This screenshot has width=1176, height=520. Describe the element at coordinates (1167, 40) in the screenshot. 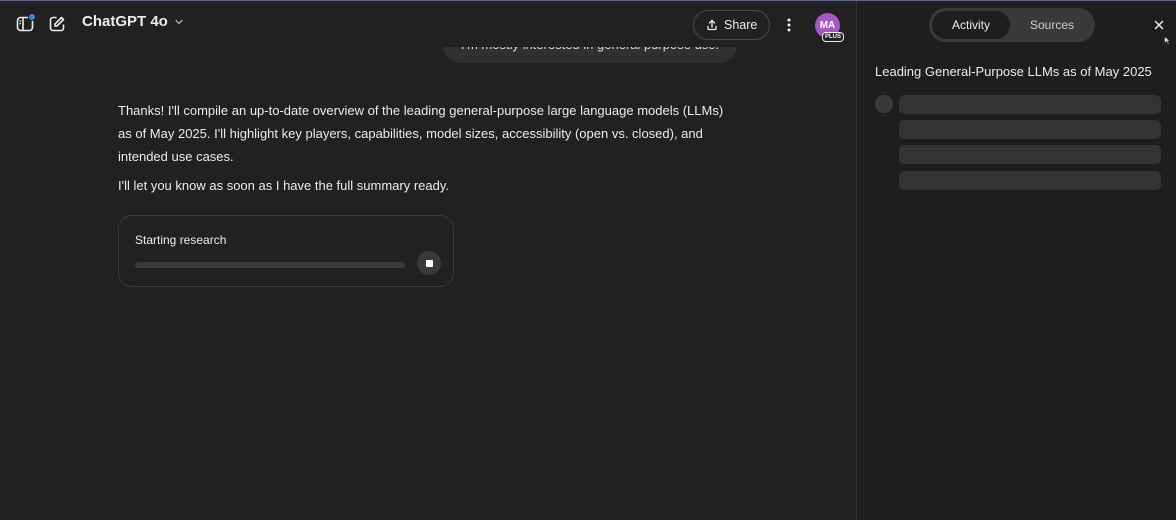

I see `mouse-cursor-icon` at that location.